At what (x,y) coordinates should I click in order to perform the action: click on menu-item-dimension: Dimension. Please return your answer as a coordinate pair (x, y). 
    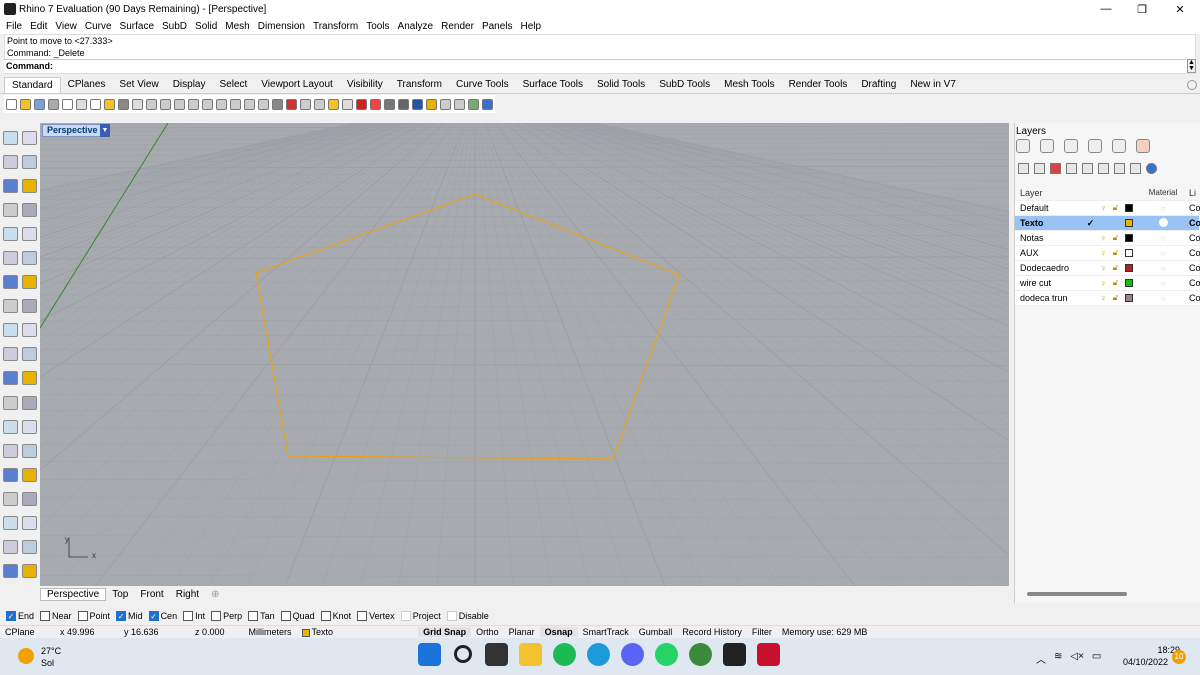
    Looking at the image, I should click on (281, 26).